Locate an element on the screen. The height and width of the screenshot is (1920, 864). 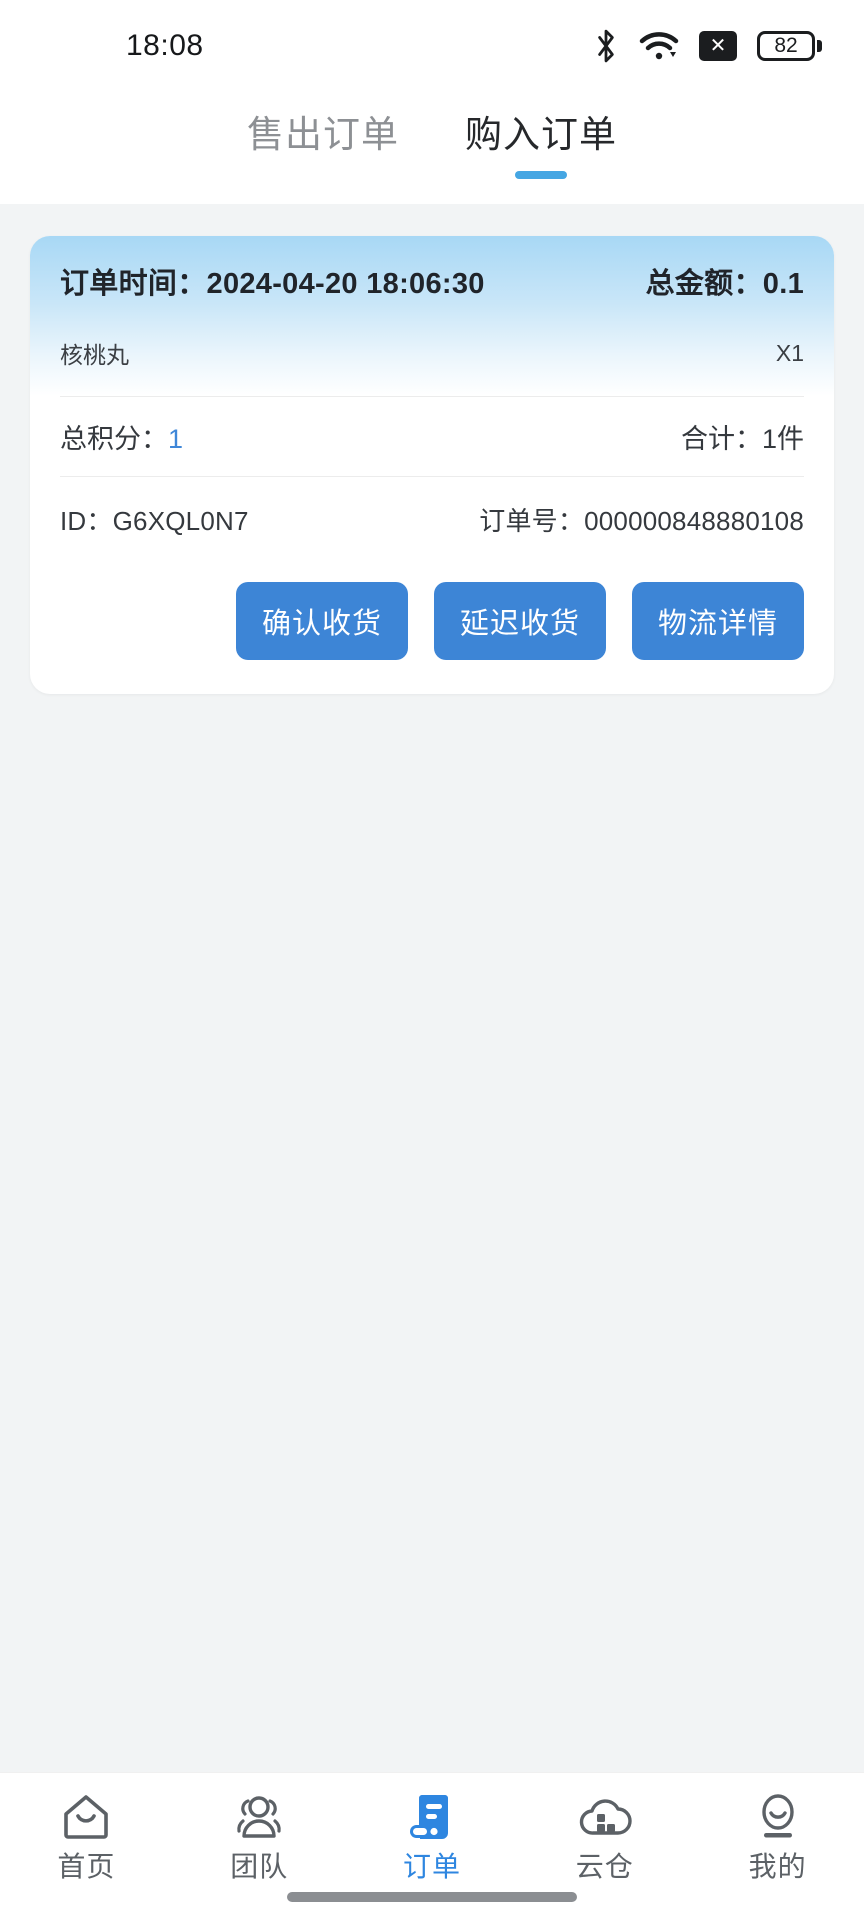
order-time: 订单时间：2024-04-20 18:06:30 is located at coordinates (272, 281).